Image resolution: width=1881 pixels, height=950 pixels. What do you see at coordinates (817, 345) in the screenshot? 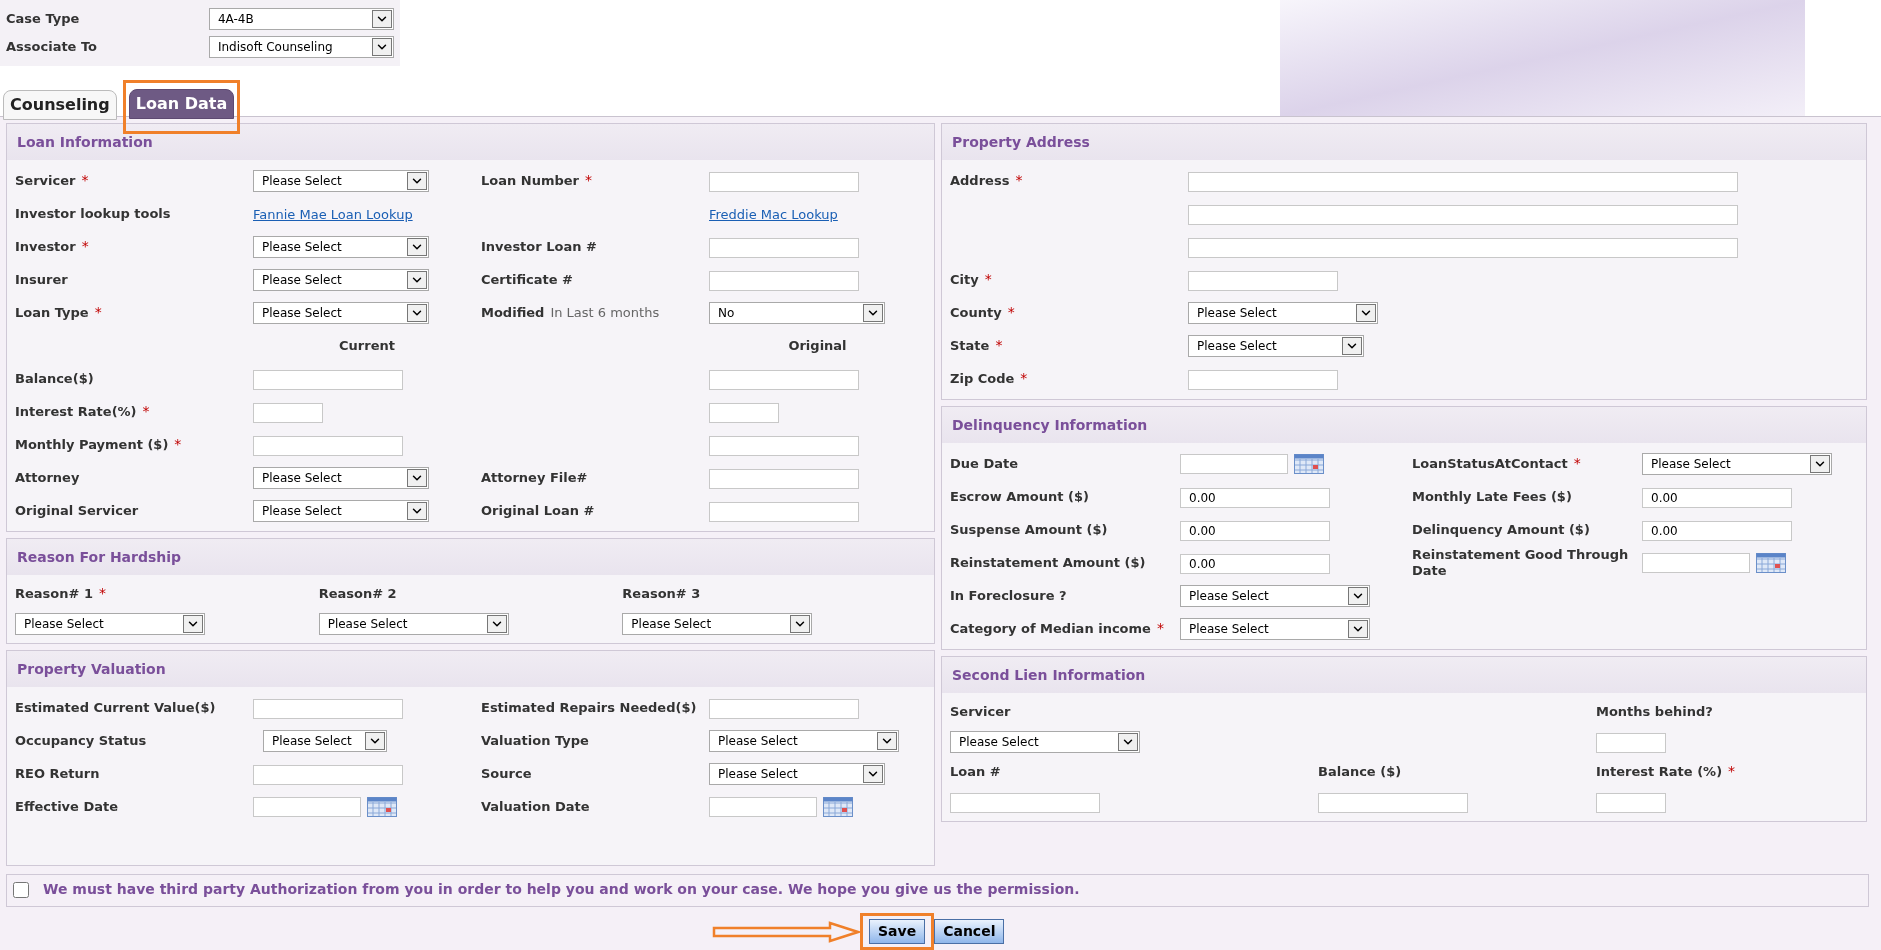
I see `column-heading: Original` at bounding box center [817, 345].